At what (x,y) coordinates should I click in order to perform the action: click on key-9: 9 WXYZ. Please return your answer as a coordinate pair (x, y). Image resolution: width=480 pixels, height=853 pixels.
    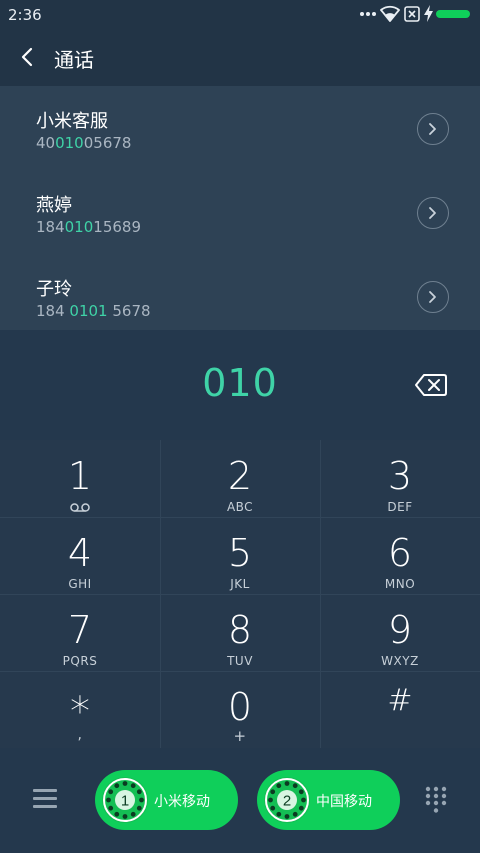
    Looking at the image, I should click on (400, 632).